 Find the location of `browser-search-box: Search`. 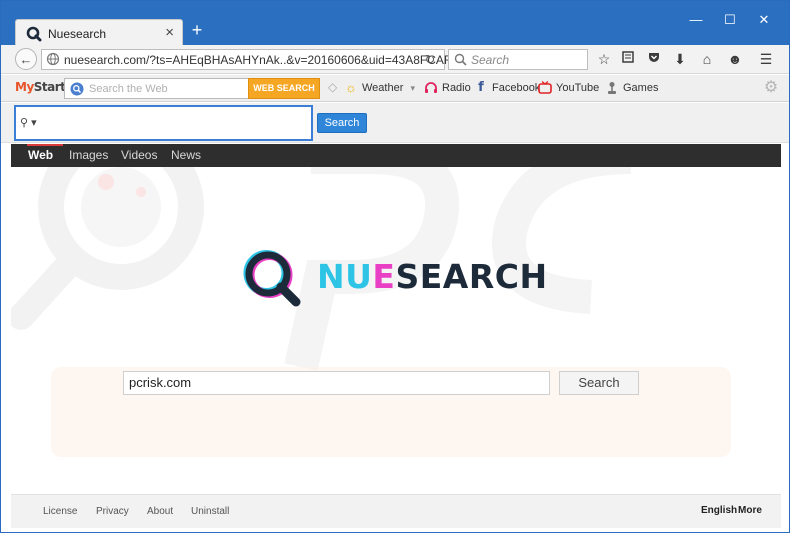

browser-search-box: Search is located at coordinates (518, 59).